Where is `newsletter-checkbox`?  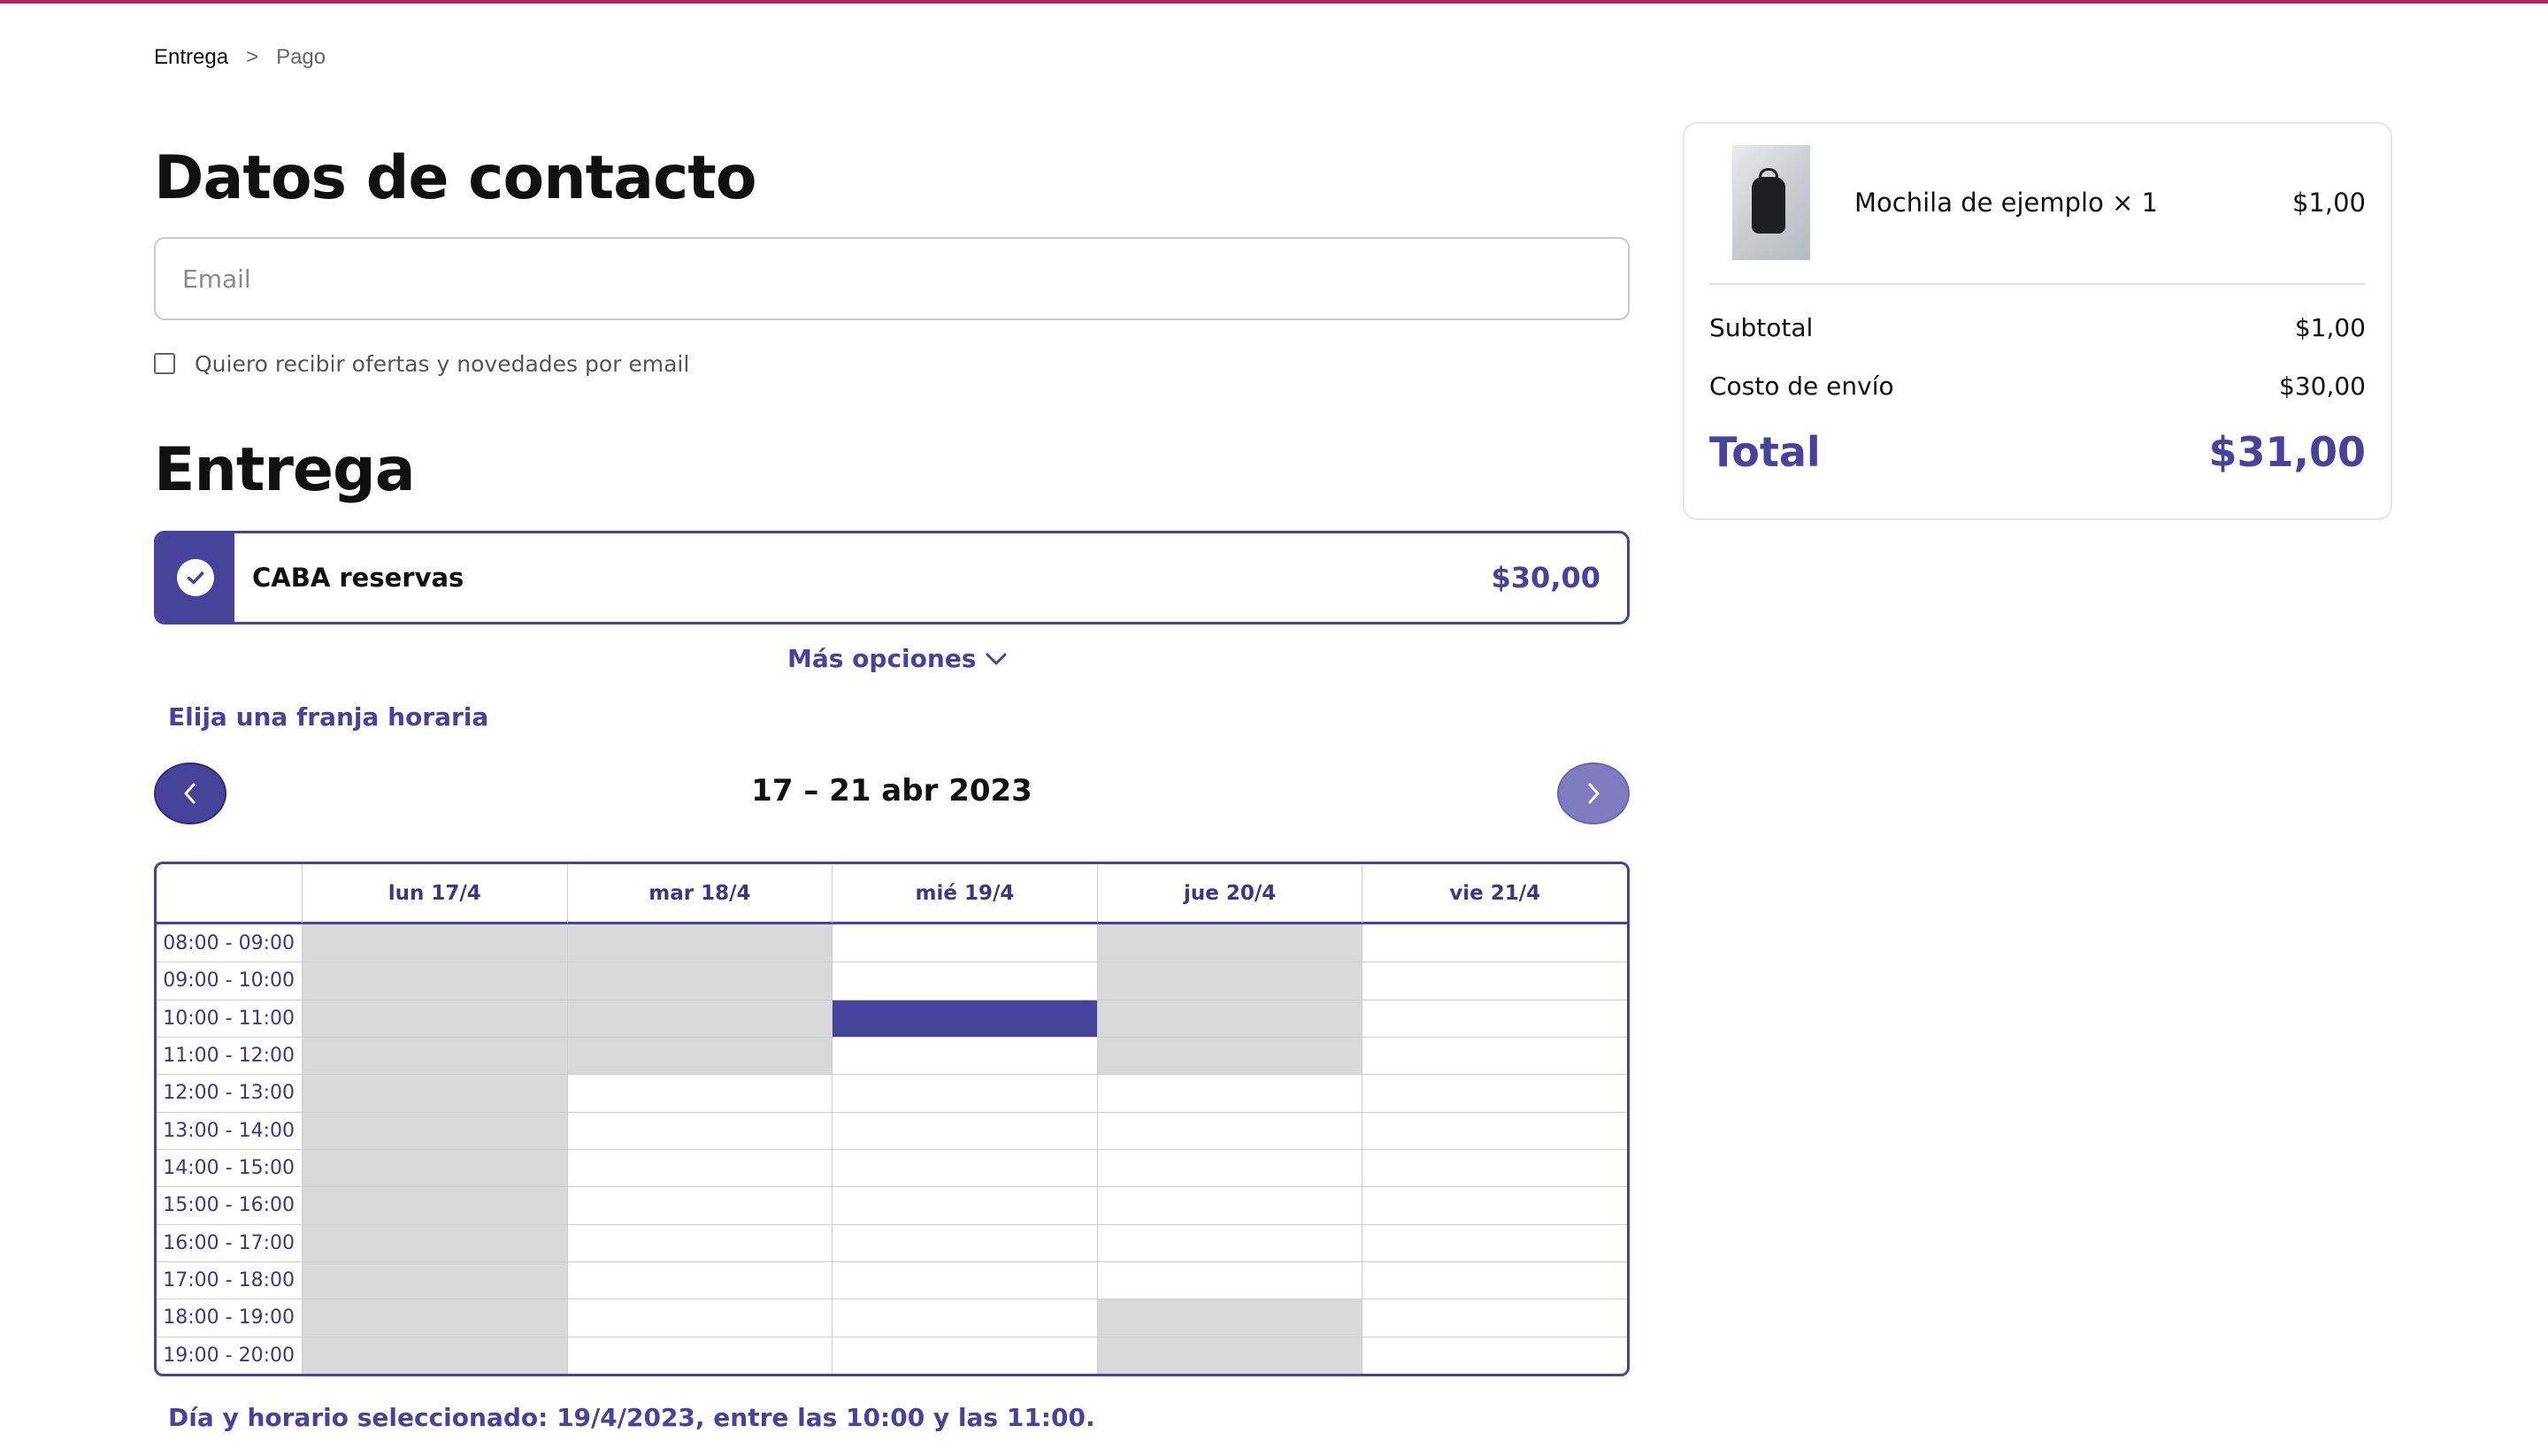 newsletter-checkbox is located at coordinates (164, 363).